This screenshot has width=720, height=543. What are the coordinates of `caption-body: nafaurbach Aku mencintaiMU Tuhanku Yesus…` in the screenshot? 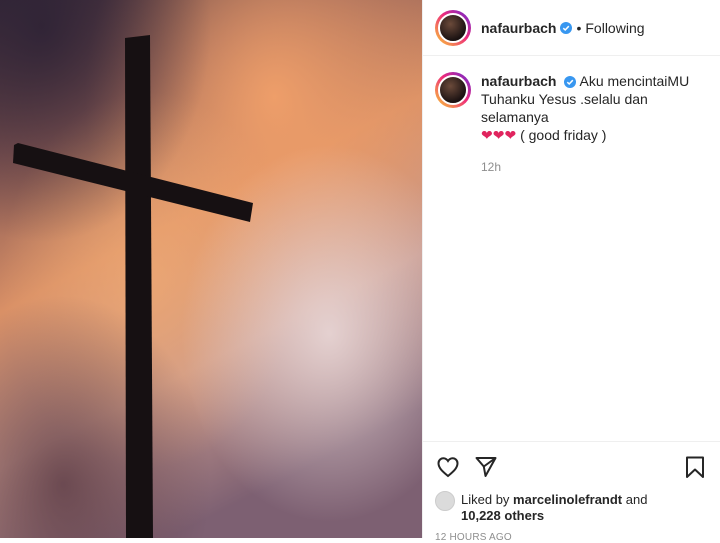 It's located at (593, 124).